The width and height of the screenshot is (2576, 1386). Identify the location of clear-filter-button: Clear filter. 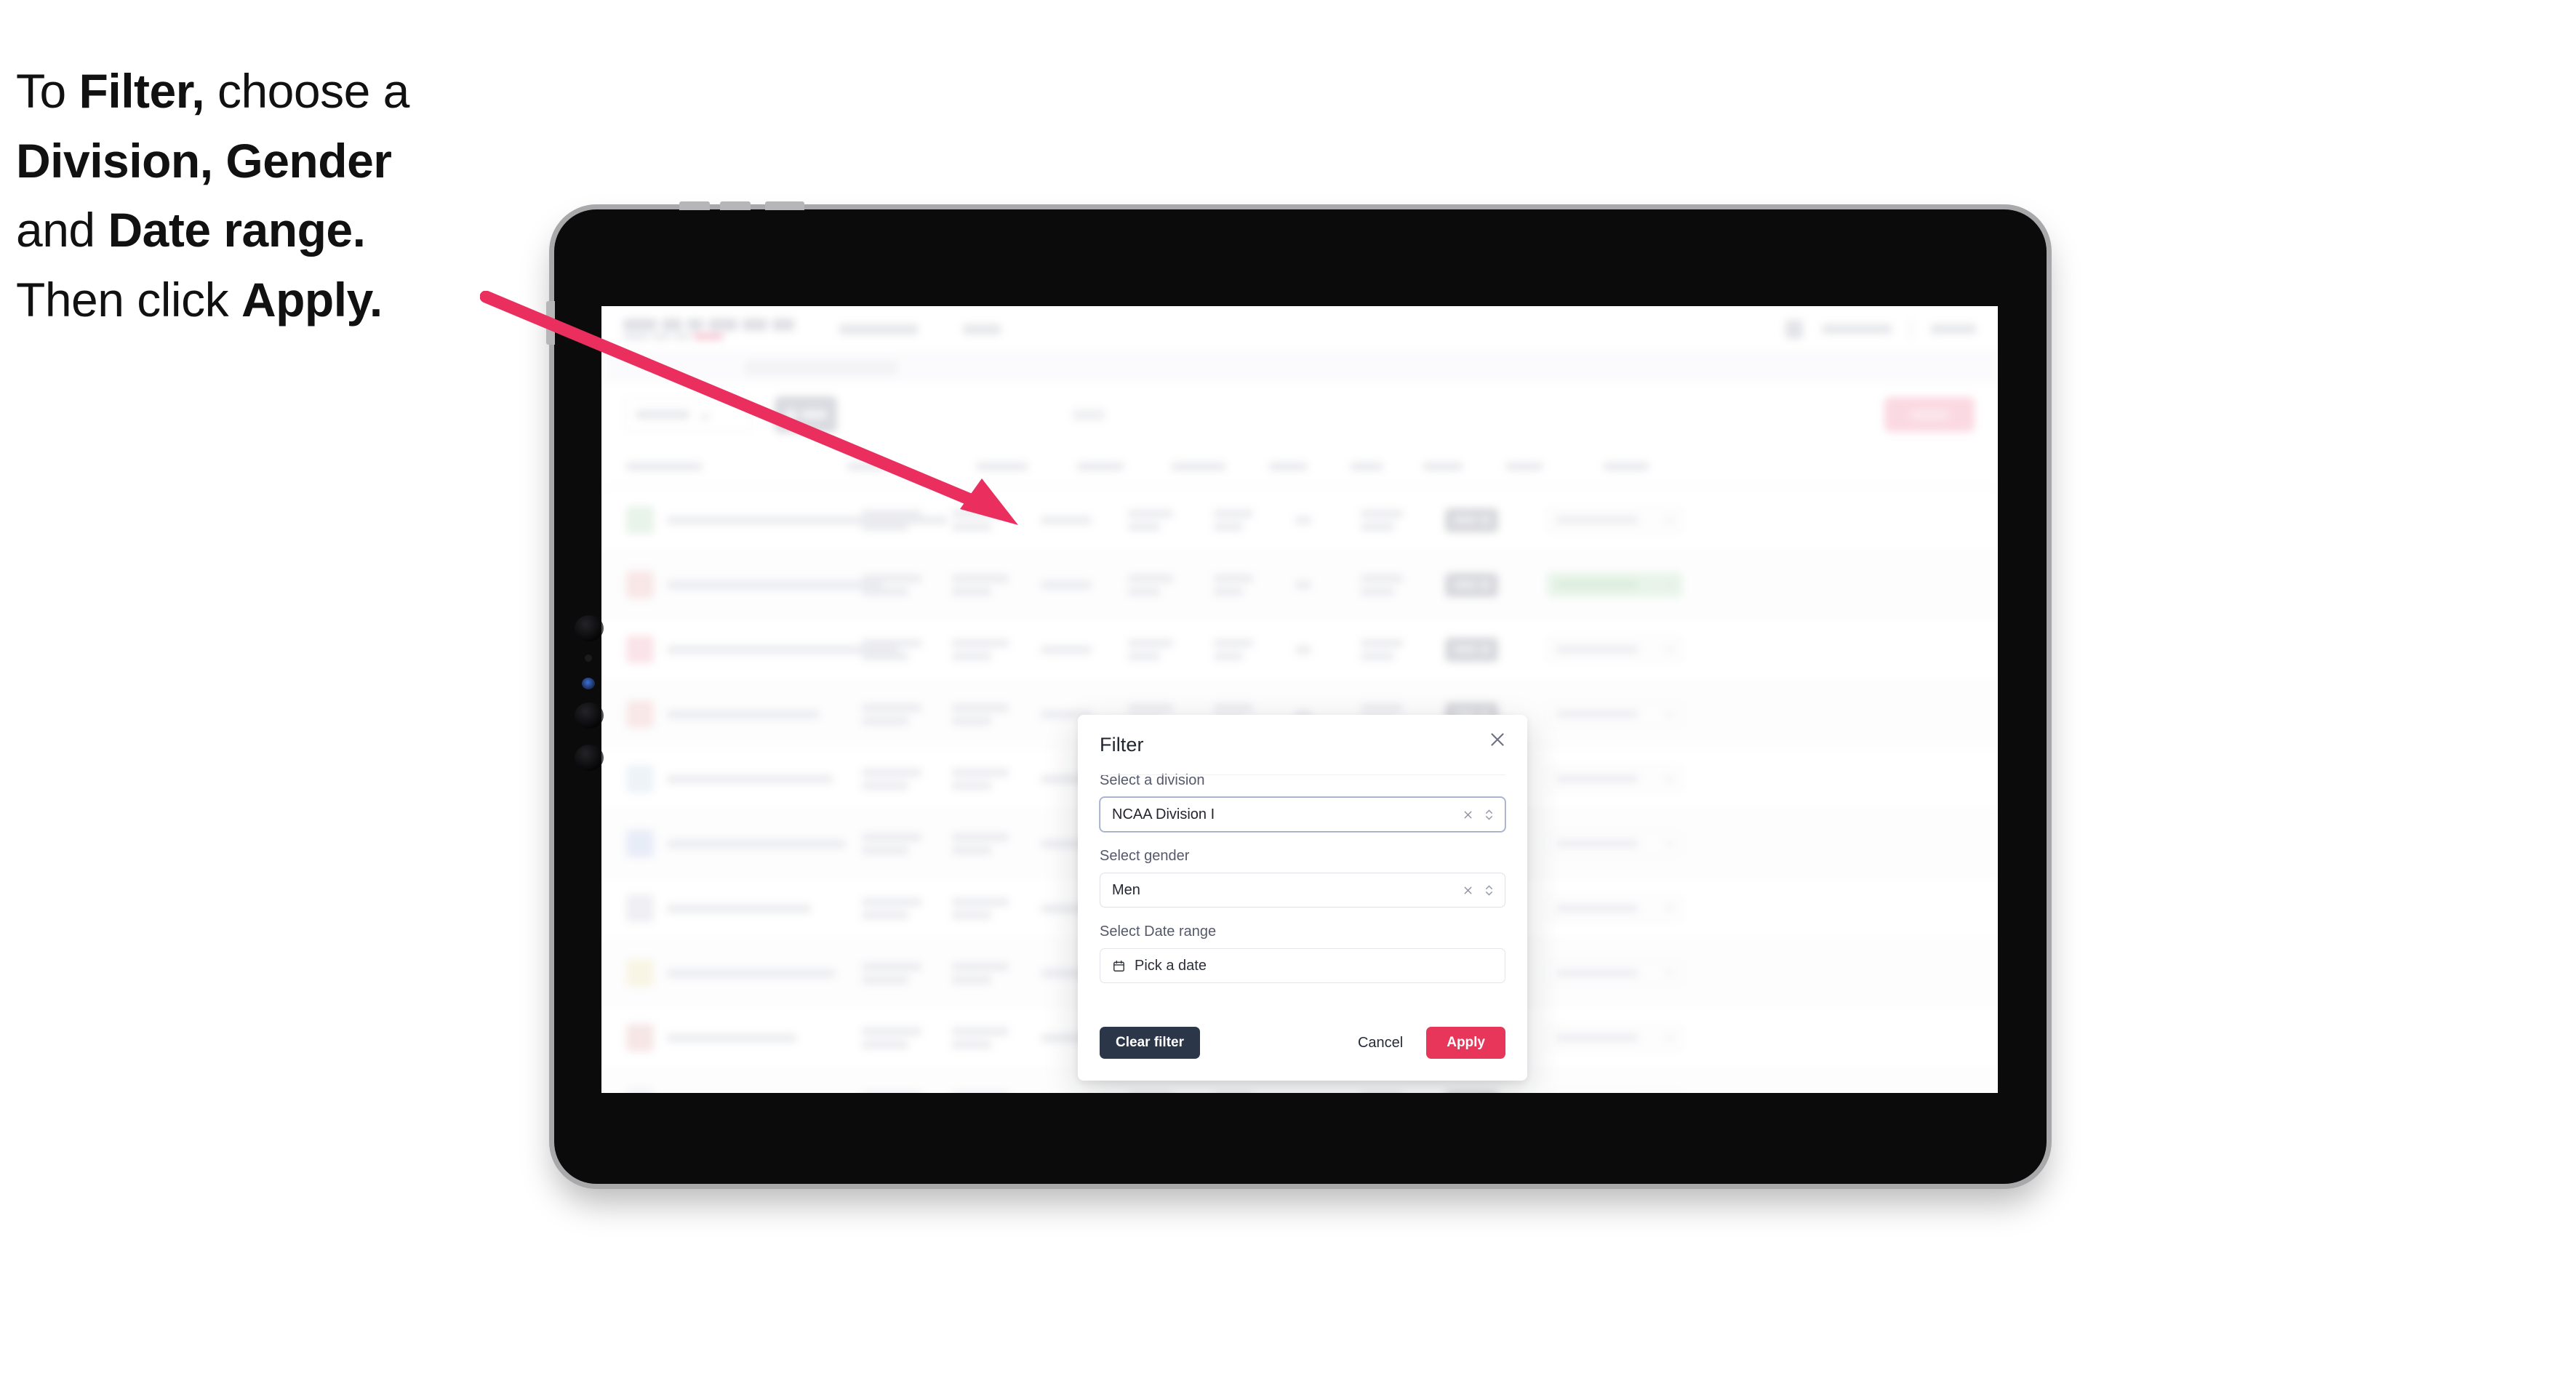
(1150, 1043).